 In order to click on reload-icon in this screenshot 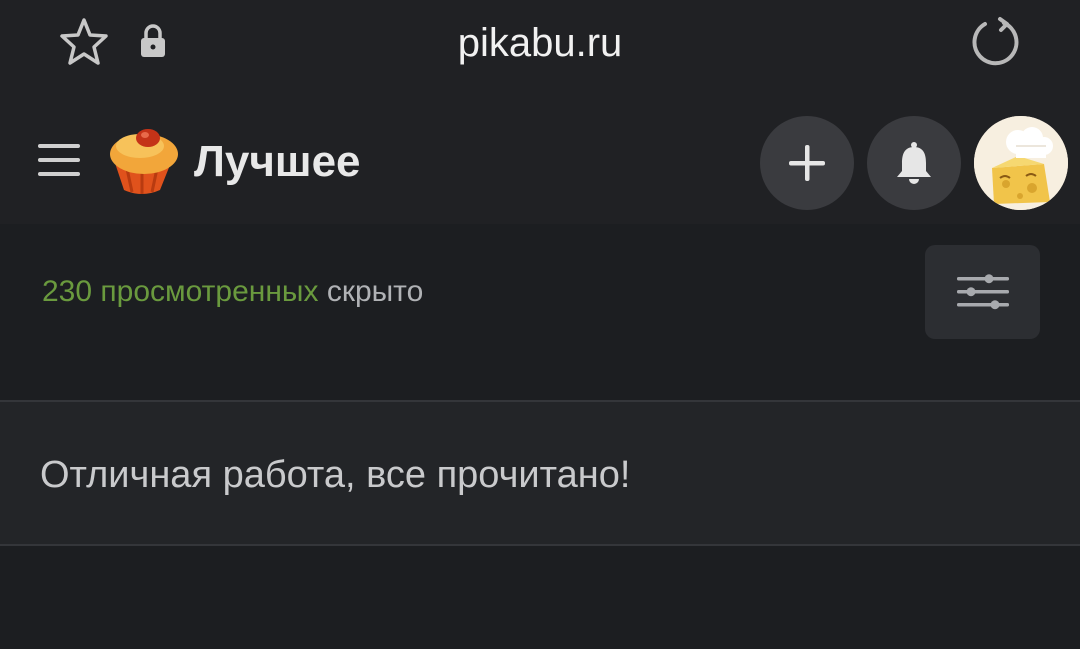, I will do `click(995, 41)`.